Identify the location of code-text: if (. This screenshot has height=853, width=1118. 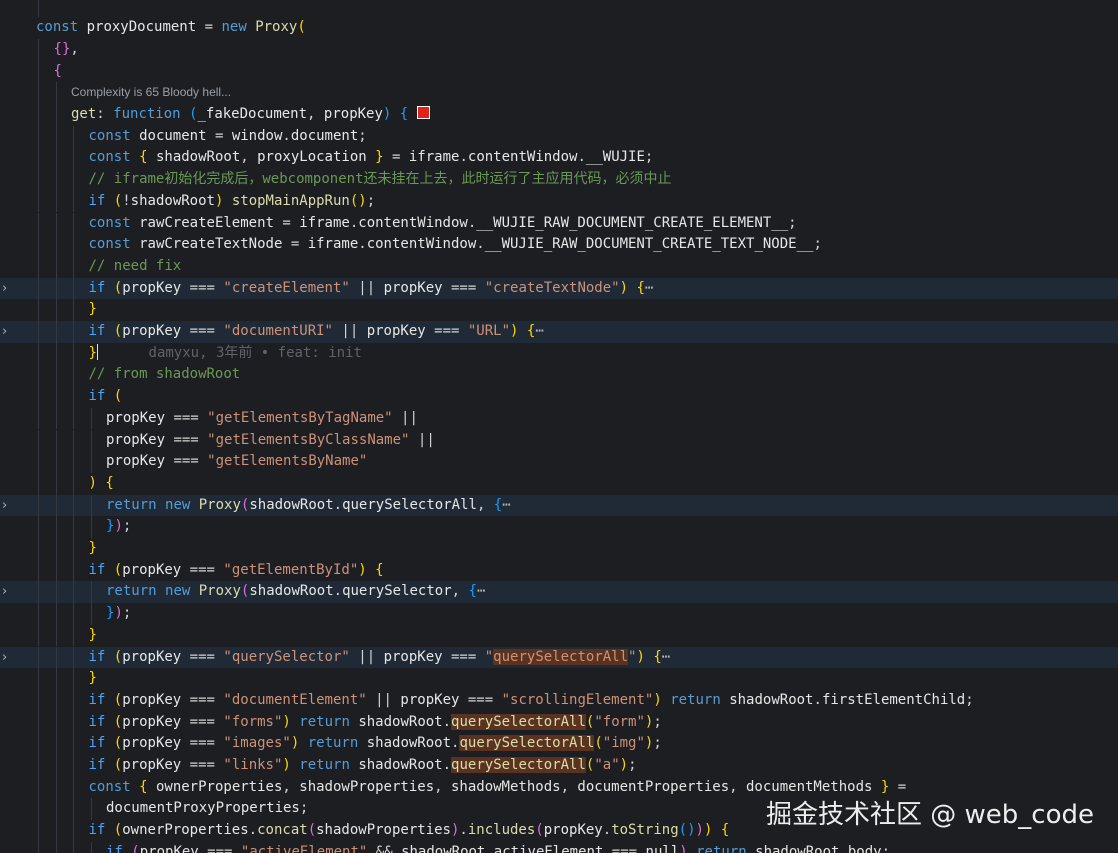
(105, 396).